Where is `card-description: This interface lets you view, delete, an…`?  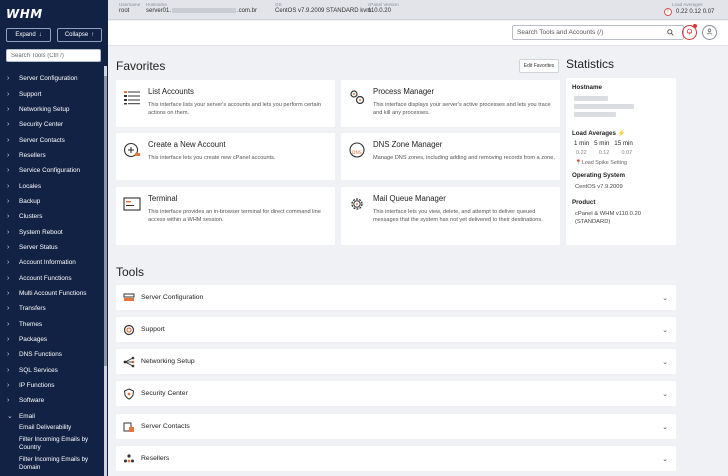
card-description: This interface lets you view, delete, an… is located at coordinates (458, 216).